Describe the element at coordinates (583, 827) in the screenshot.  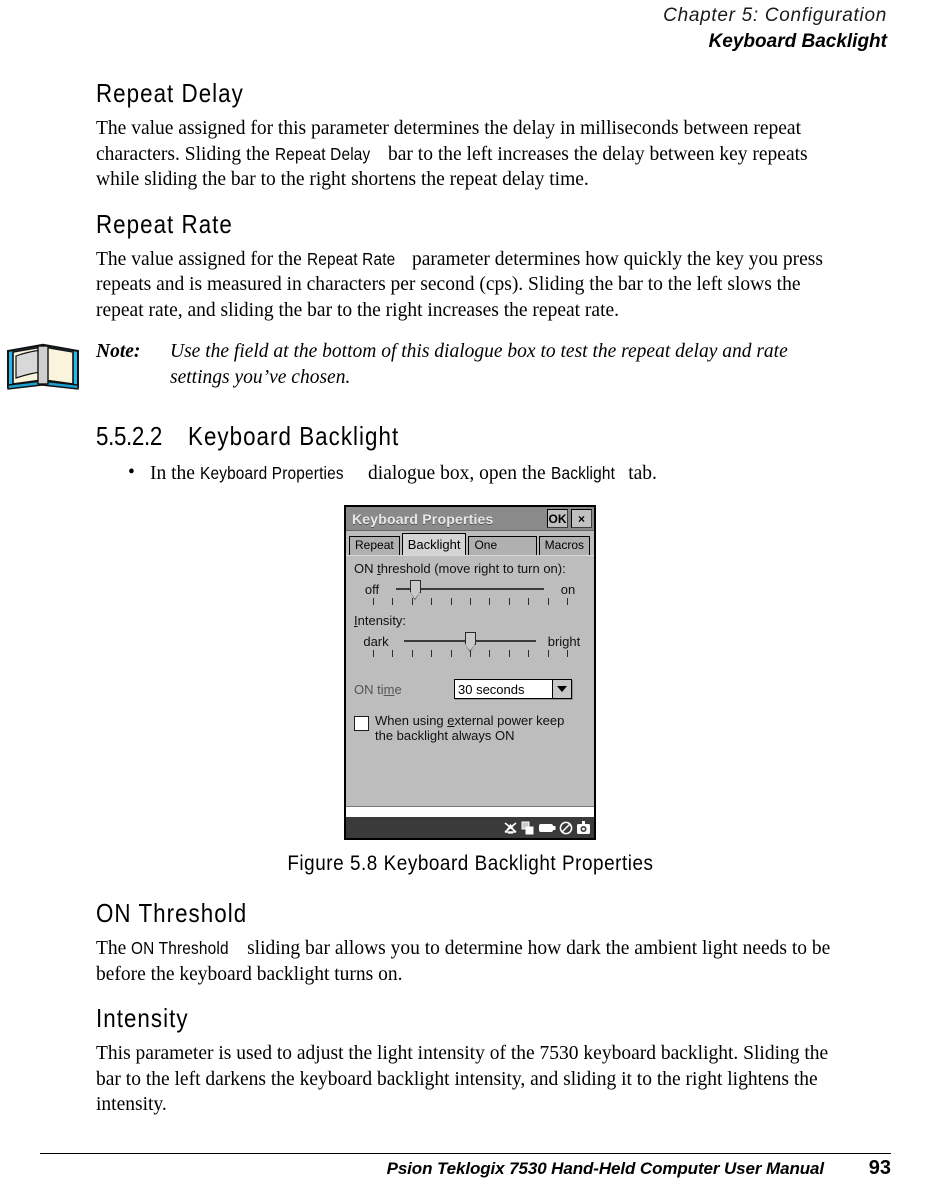
I see `settings-icon` at that location.